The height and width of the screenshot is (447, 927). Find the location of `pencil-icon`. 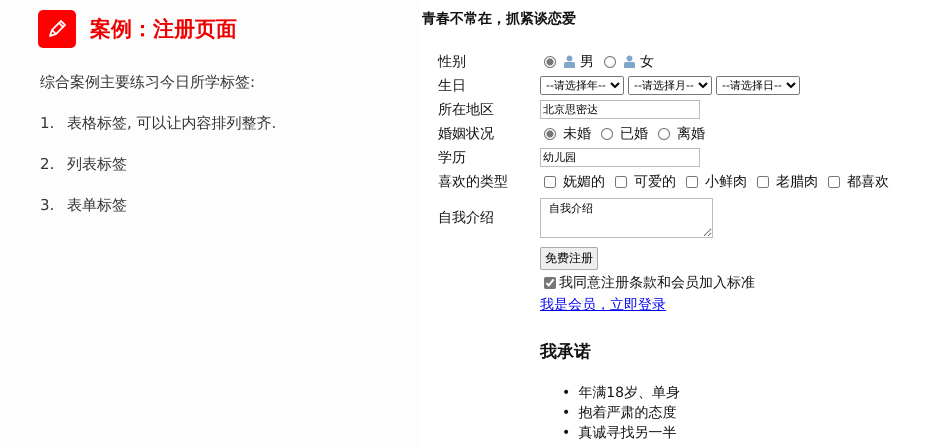

pencil-icon is located at coordinates (57, 29).